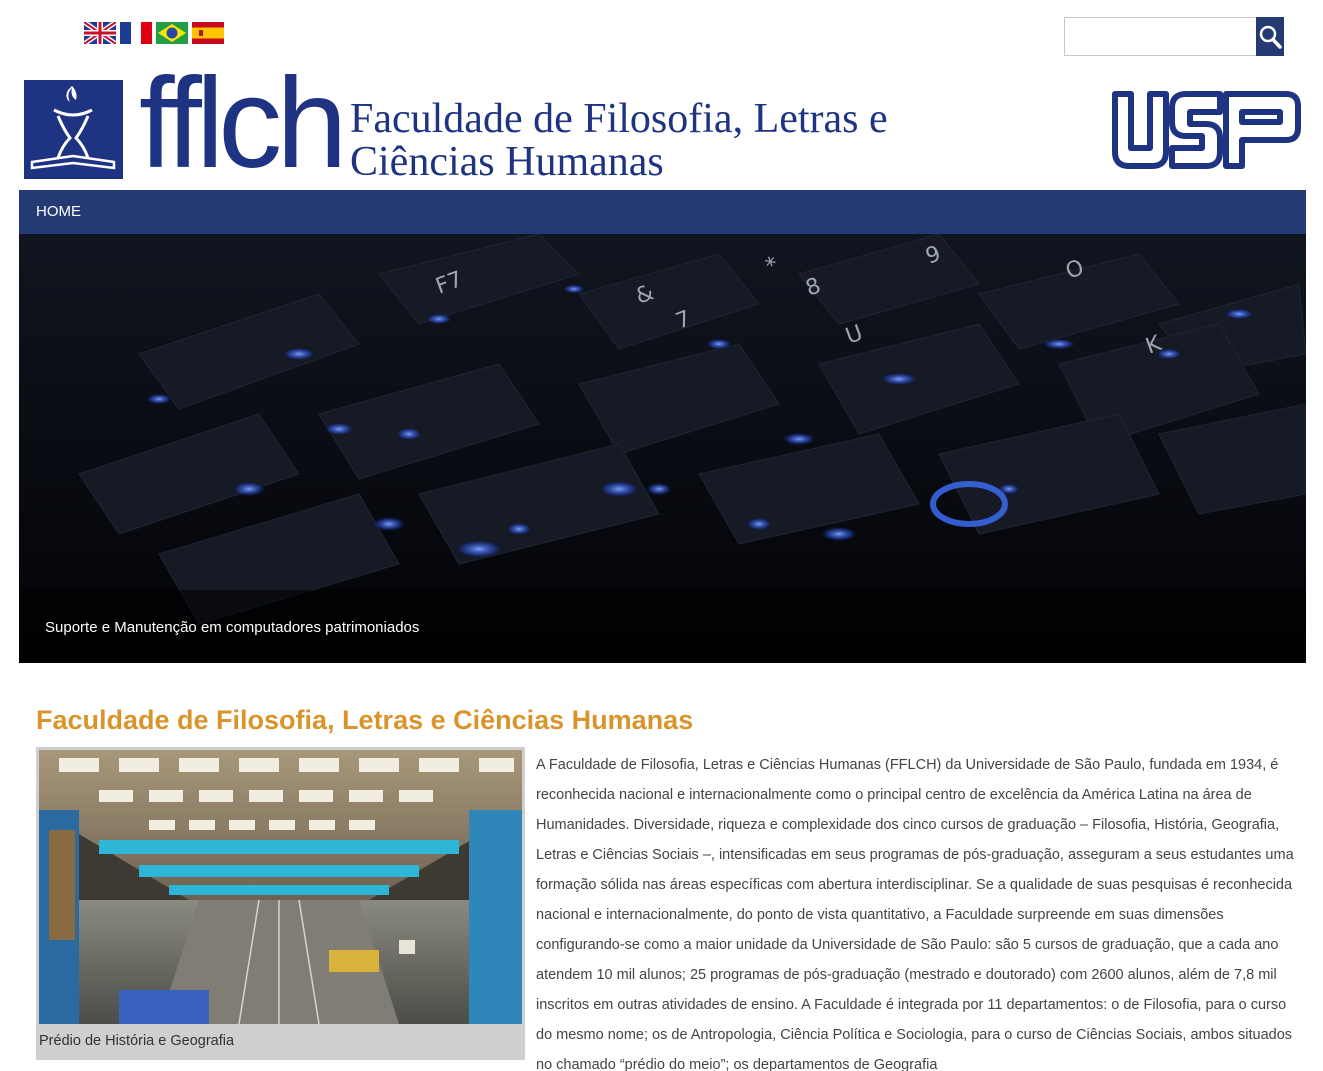 The height and width of the screenshot is (1071, 1323). I want to click on search-form, so click(1174, 36).